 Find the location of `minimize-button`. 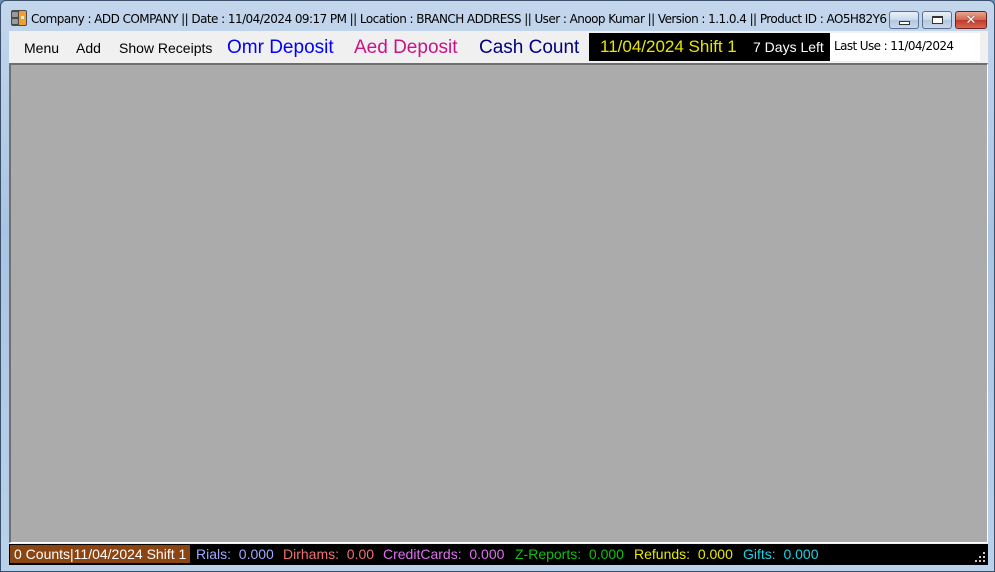

minimize-button is located at coordinates (904, 20).